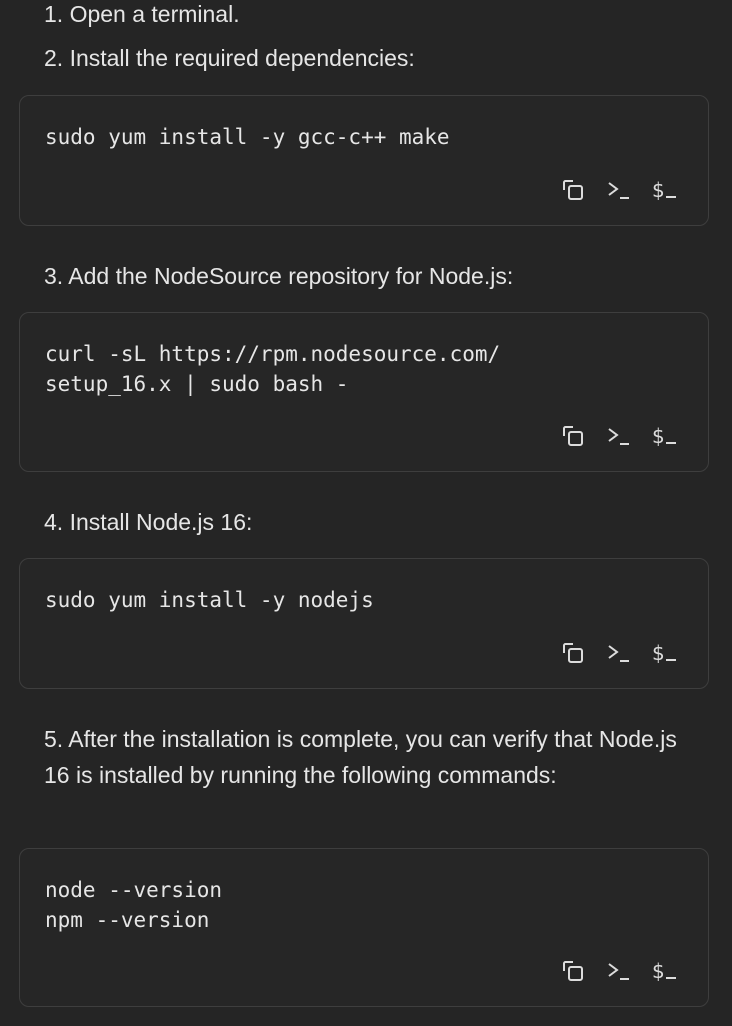 This screenshot has height=1026, width=732. I want to click on code-text: node --version npm --version, so click(133, 905).